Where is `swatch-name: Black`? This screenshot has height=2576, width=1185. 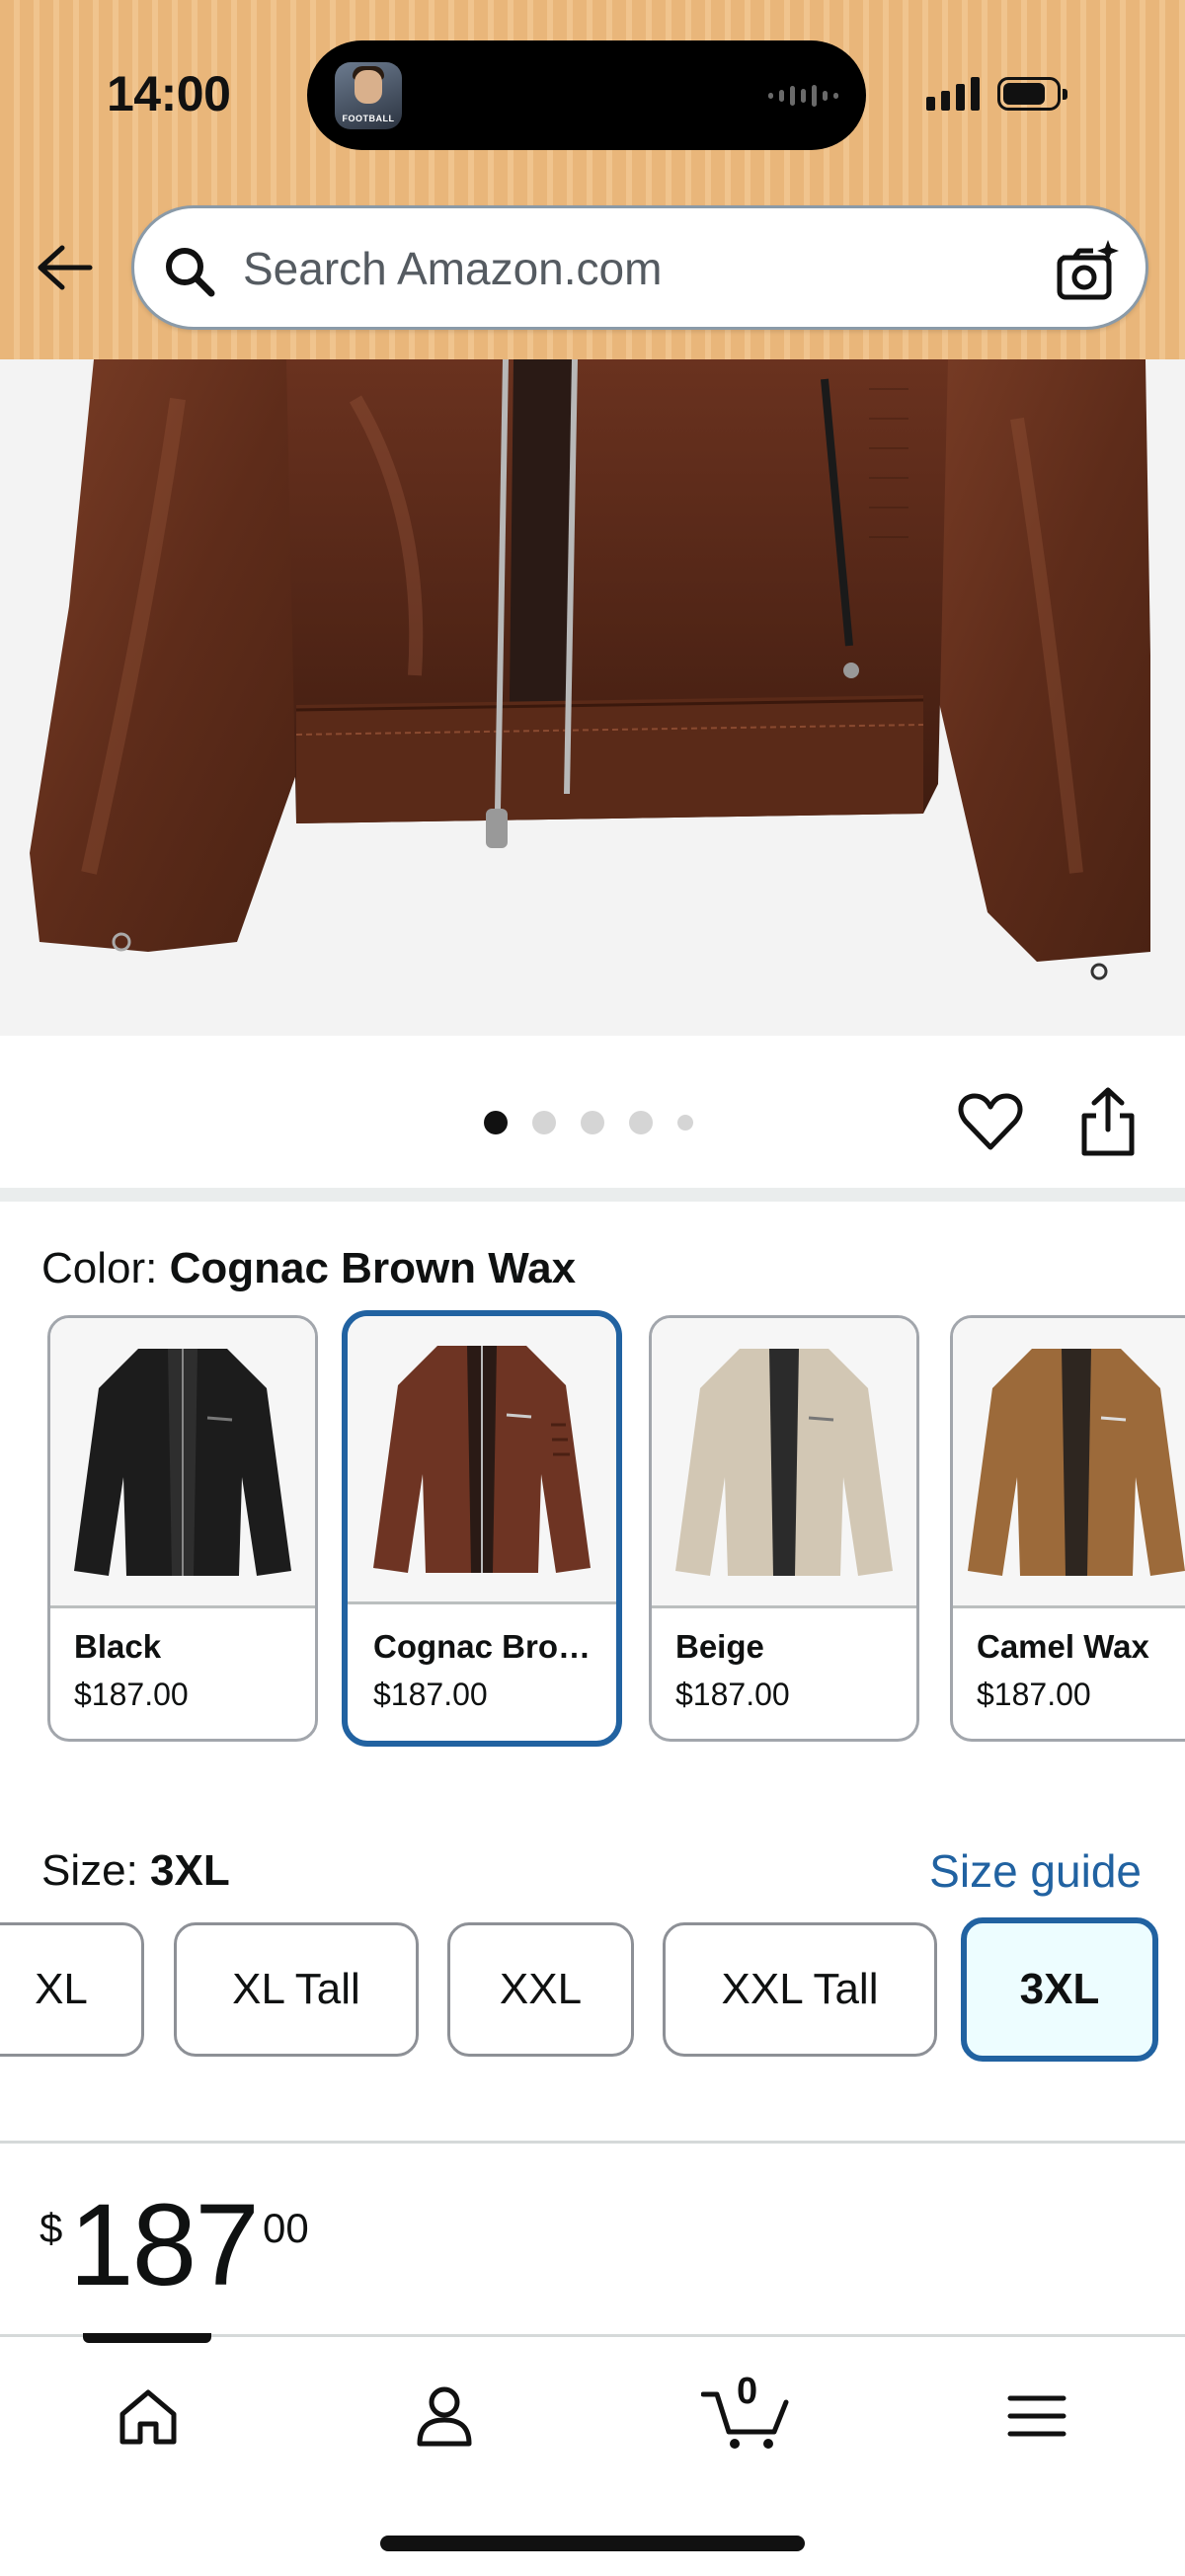
swatch-name: Black is located at coordinates (118, 1646).